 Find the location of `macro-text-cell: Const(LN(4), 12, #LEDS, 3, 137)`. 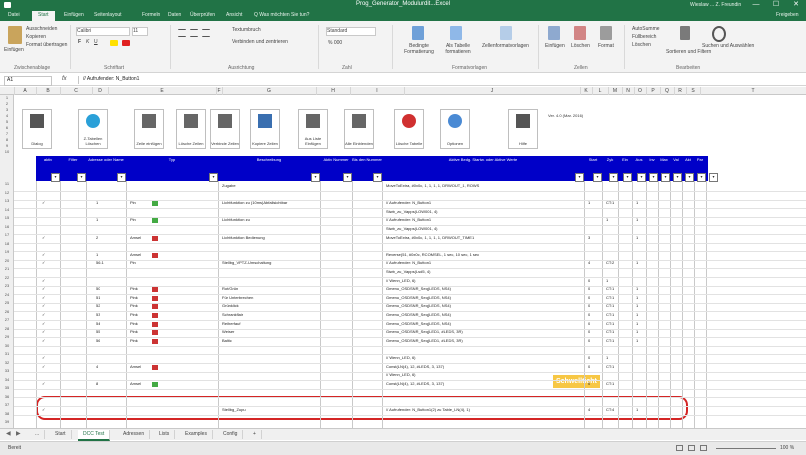

macro-text-cell: Const(LN(4), 12, #LEDS, 3, 137) is located at coordinates (484, 366).